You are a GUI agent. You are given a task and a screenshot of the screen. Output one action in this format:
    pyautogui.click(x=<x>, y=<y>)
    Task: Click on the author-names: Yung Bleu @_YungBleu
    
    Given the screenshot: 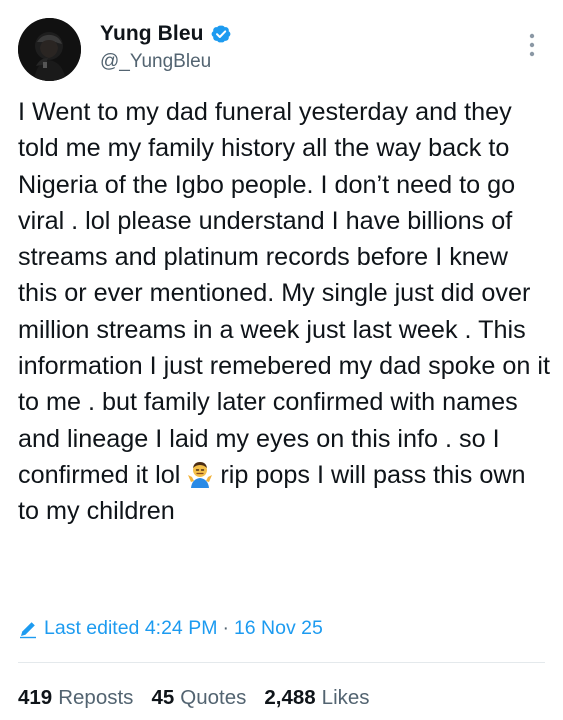 What is the action you would take?
    pyautogui.click(x=166, y=46)
    